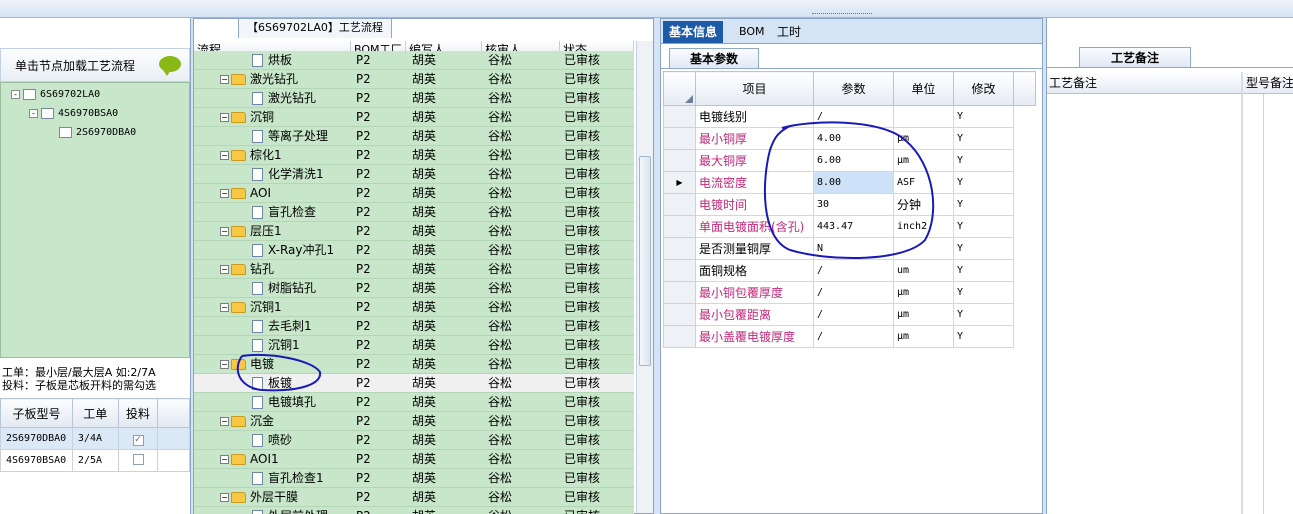  What do you see at coordinates (414, 288) in the screenshot?
I see `flow-row: 树脂钻孔 P2 胡英 谷松 已审核` at bounding box center [414, 288].